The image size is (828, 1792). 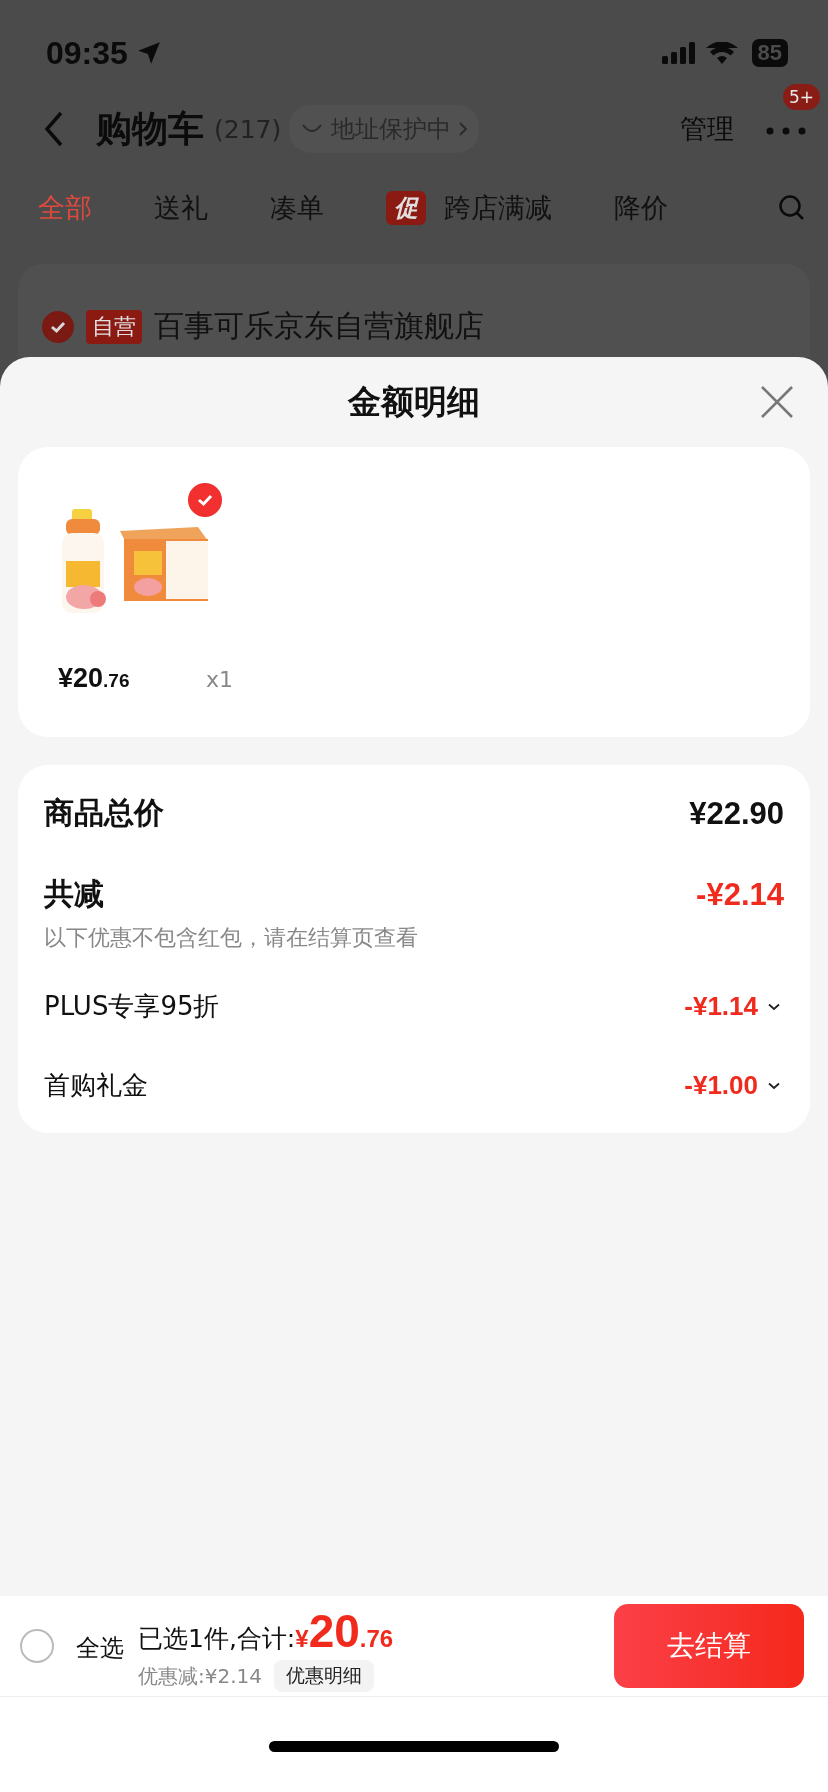 I want to click on search-icon, so click(x=792, y=208).